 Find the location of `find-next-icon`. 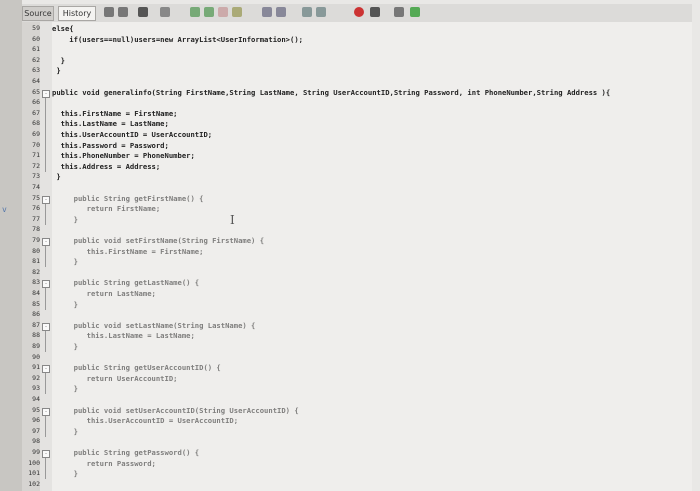

find-next-icon is located at coordinates (209, 12).